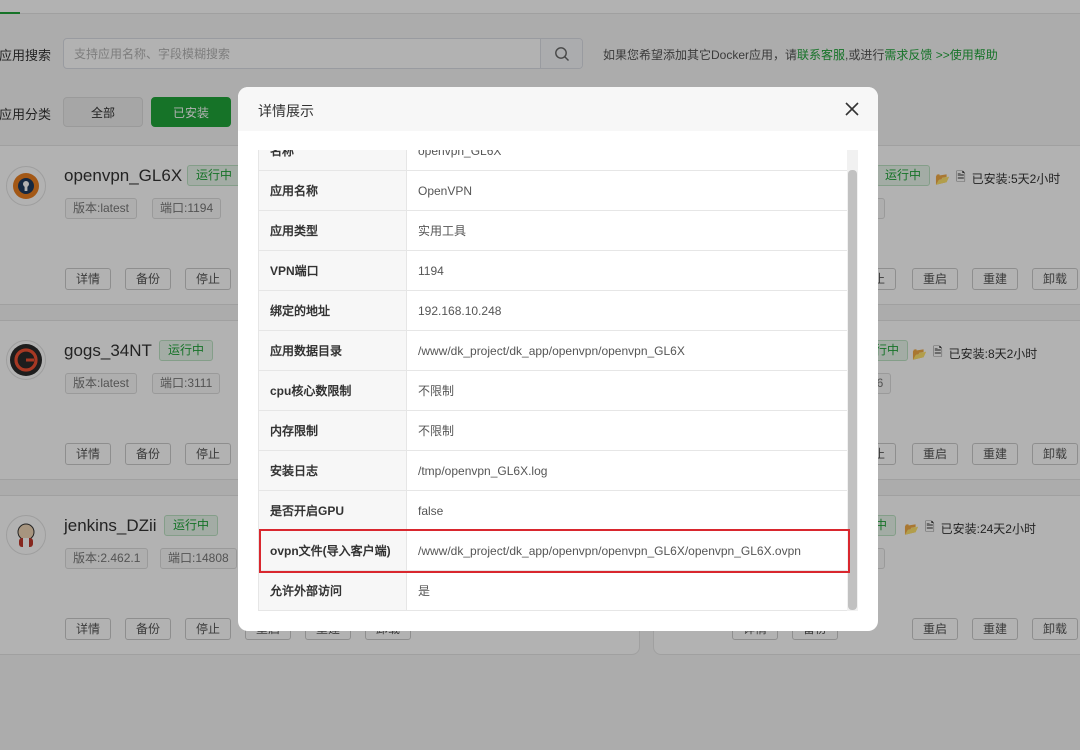  What do you see at coordinates (627, 160) in the screenshot?
I see `detail-value: openvpn_GL6X` at bounding box center [627, 160].